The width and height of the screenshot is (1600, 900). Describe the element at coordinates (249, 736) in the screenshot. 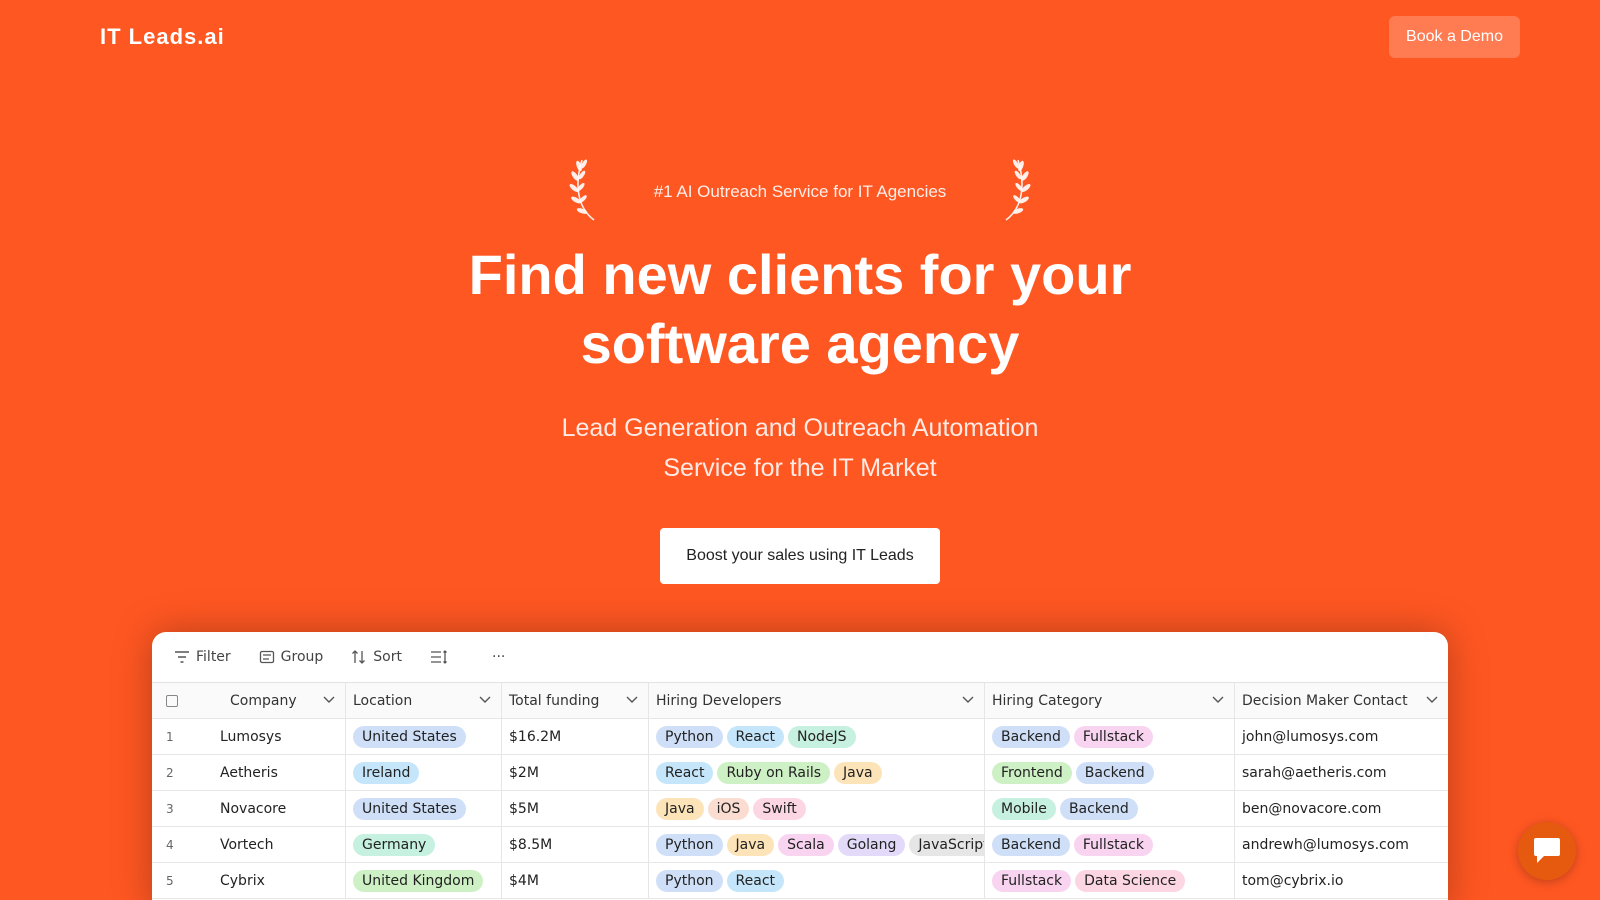

I see `company-cell: 1 Lumosys` at that location.